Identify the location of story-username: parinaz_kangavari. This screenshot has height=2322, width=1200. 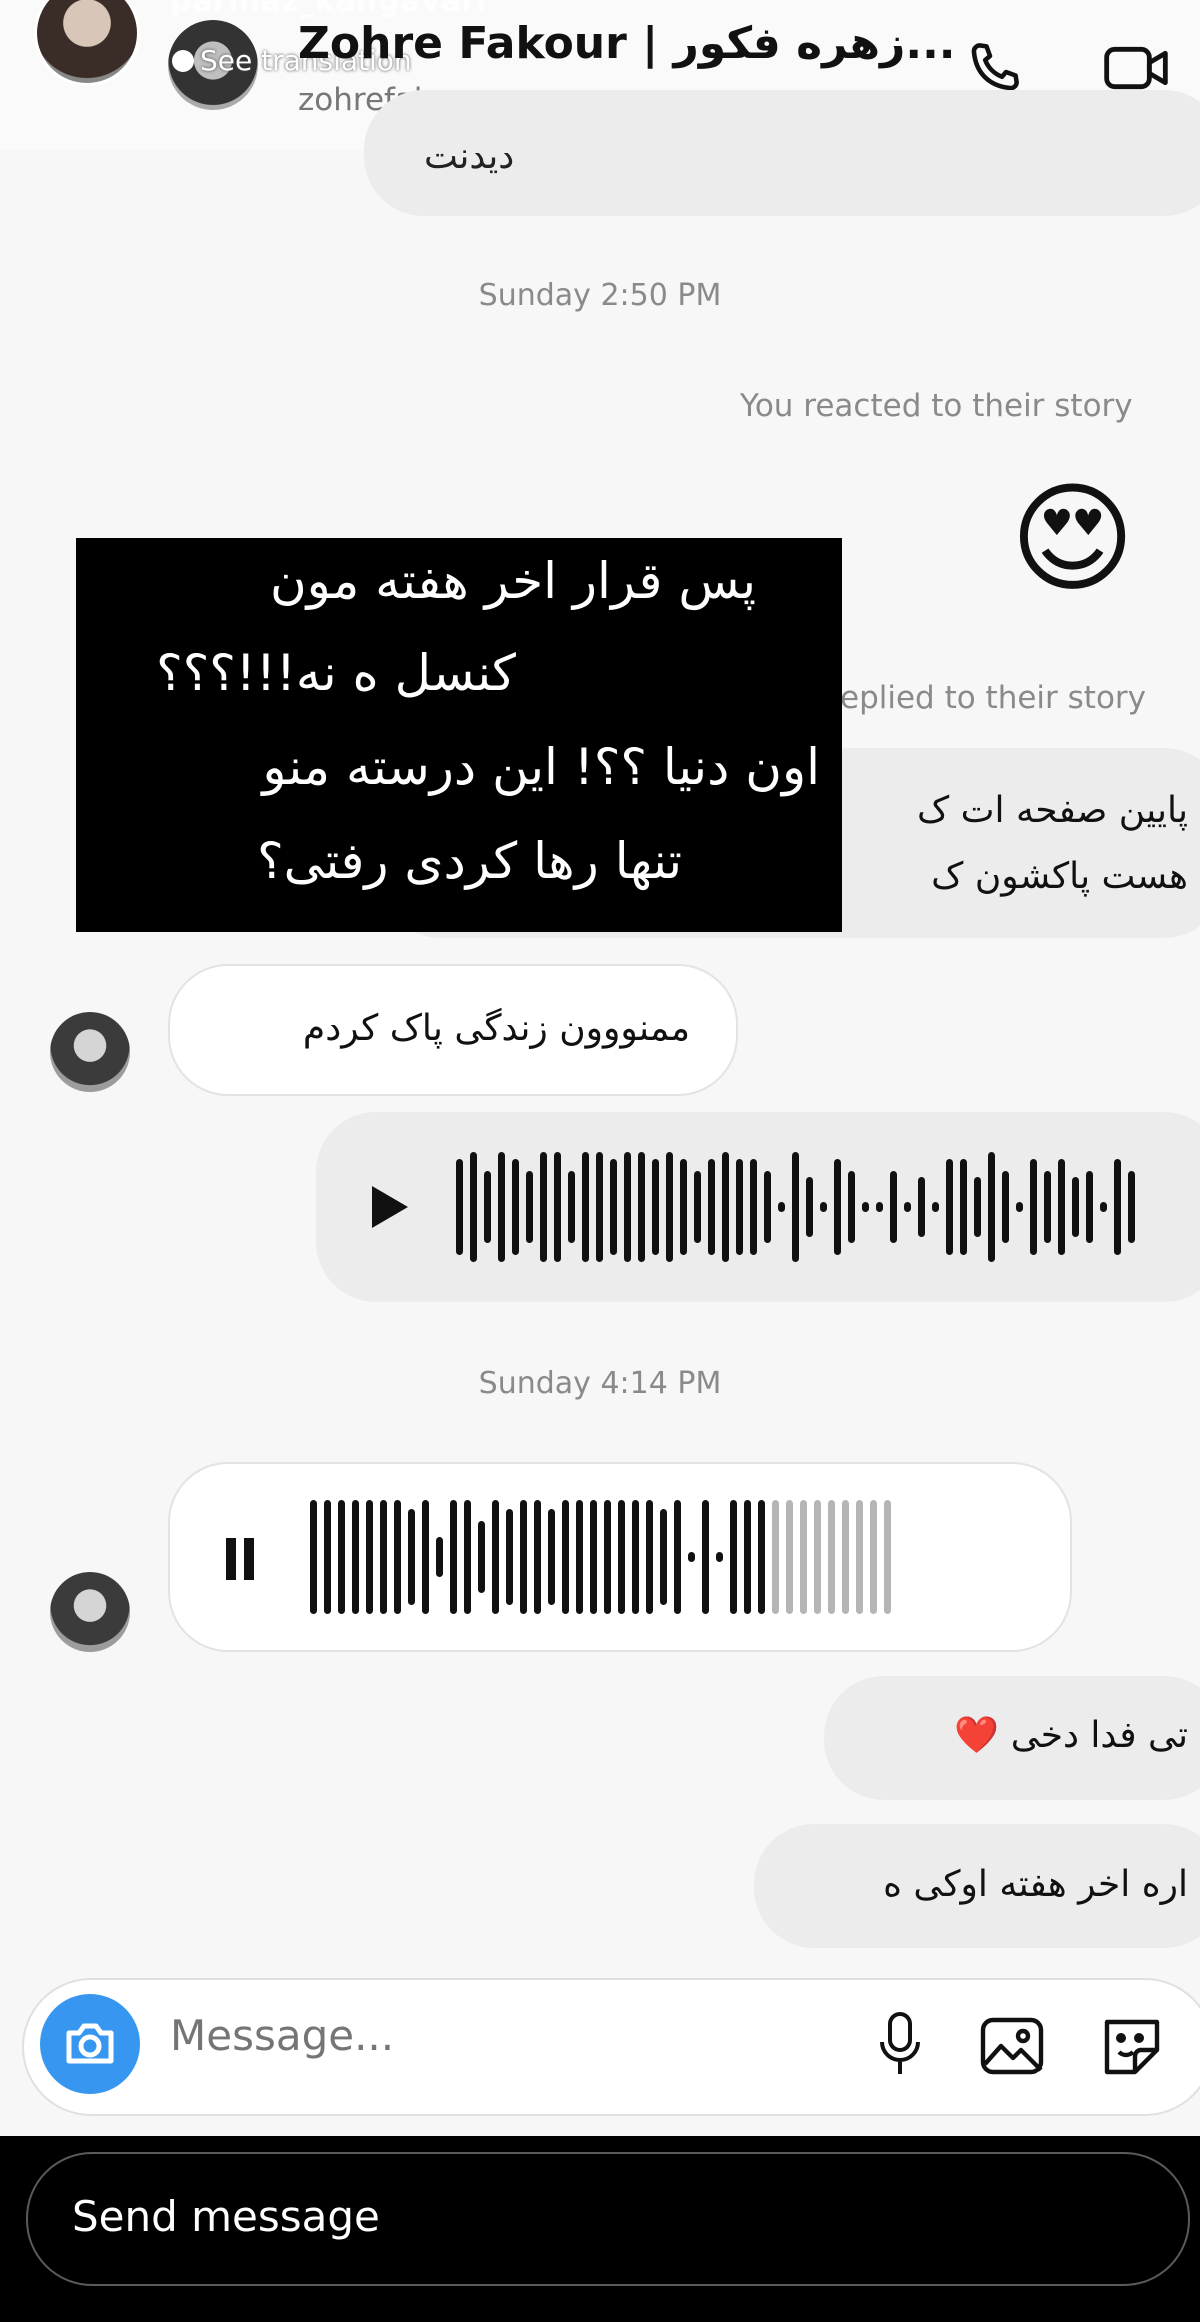
(329, 9).